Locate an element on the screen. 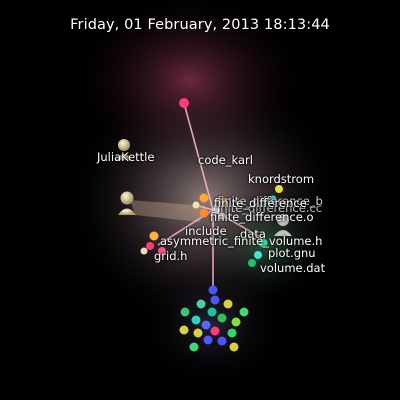  node-cream-grid is located at coordinates (144, 251).